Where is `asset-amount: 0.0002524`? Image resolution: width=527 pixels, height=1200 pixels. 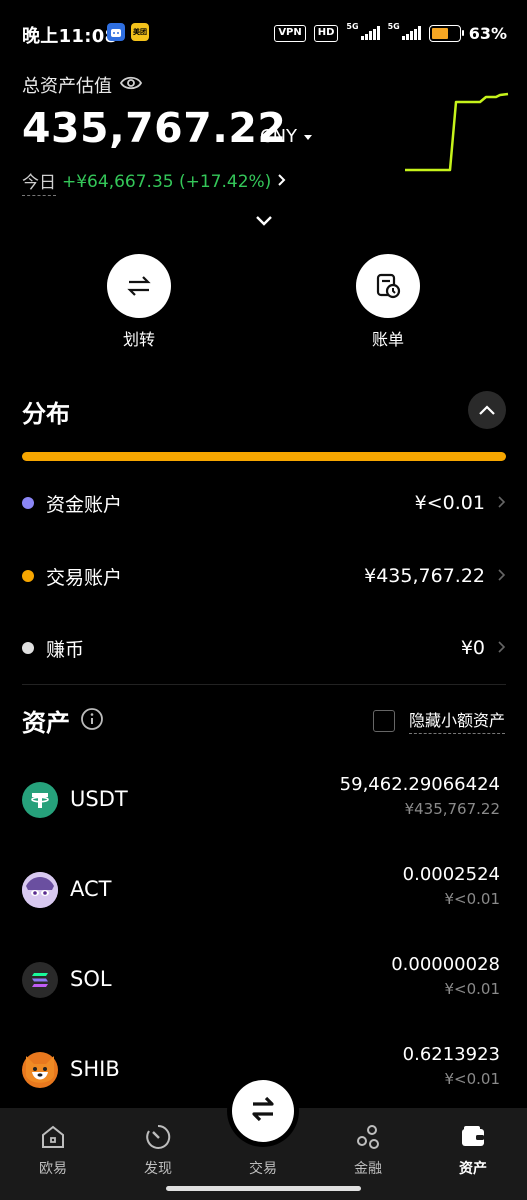 asset-amount: 0.0002524 is located at coordinates (451, 874).